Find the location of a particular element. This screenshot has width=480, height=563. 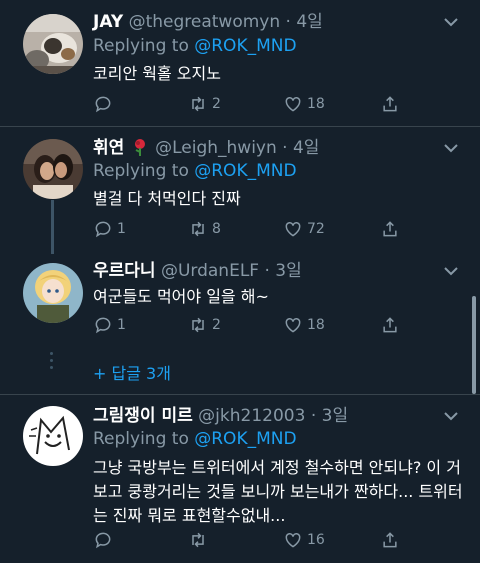

like-count: 16 is located at coordinates (316, 540).